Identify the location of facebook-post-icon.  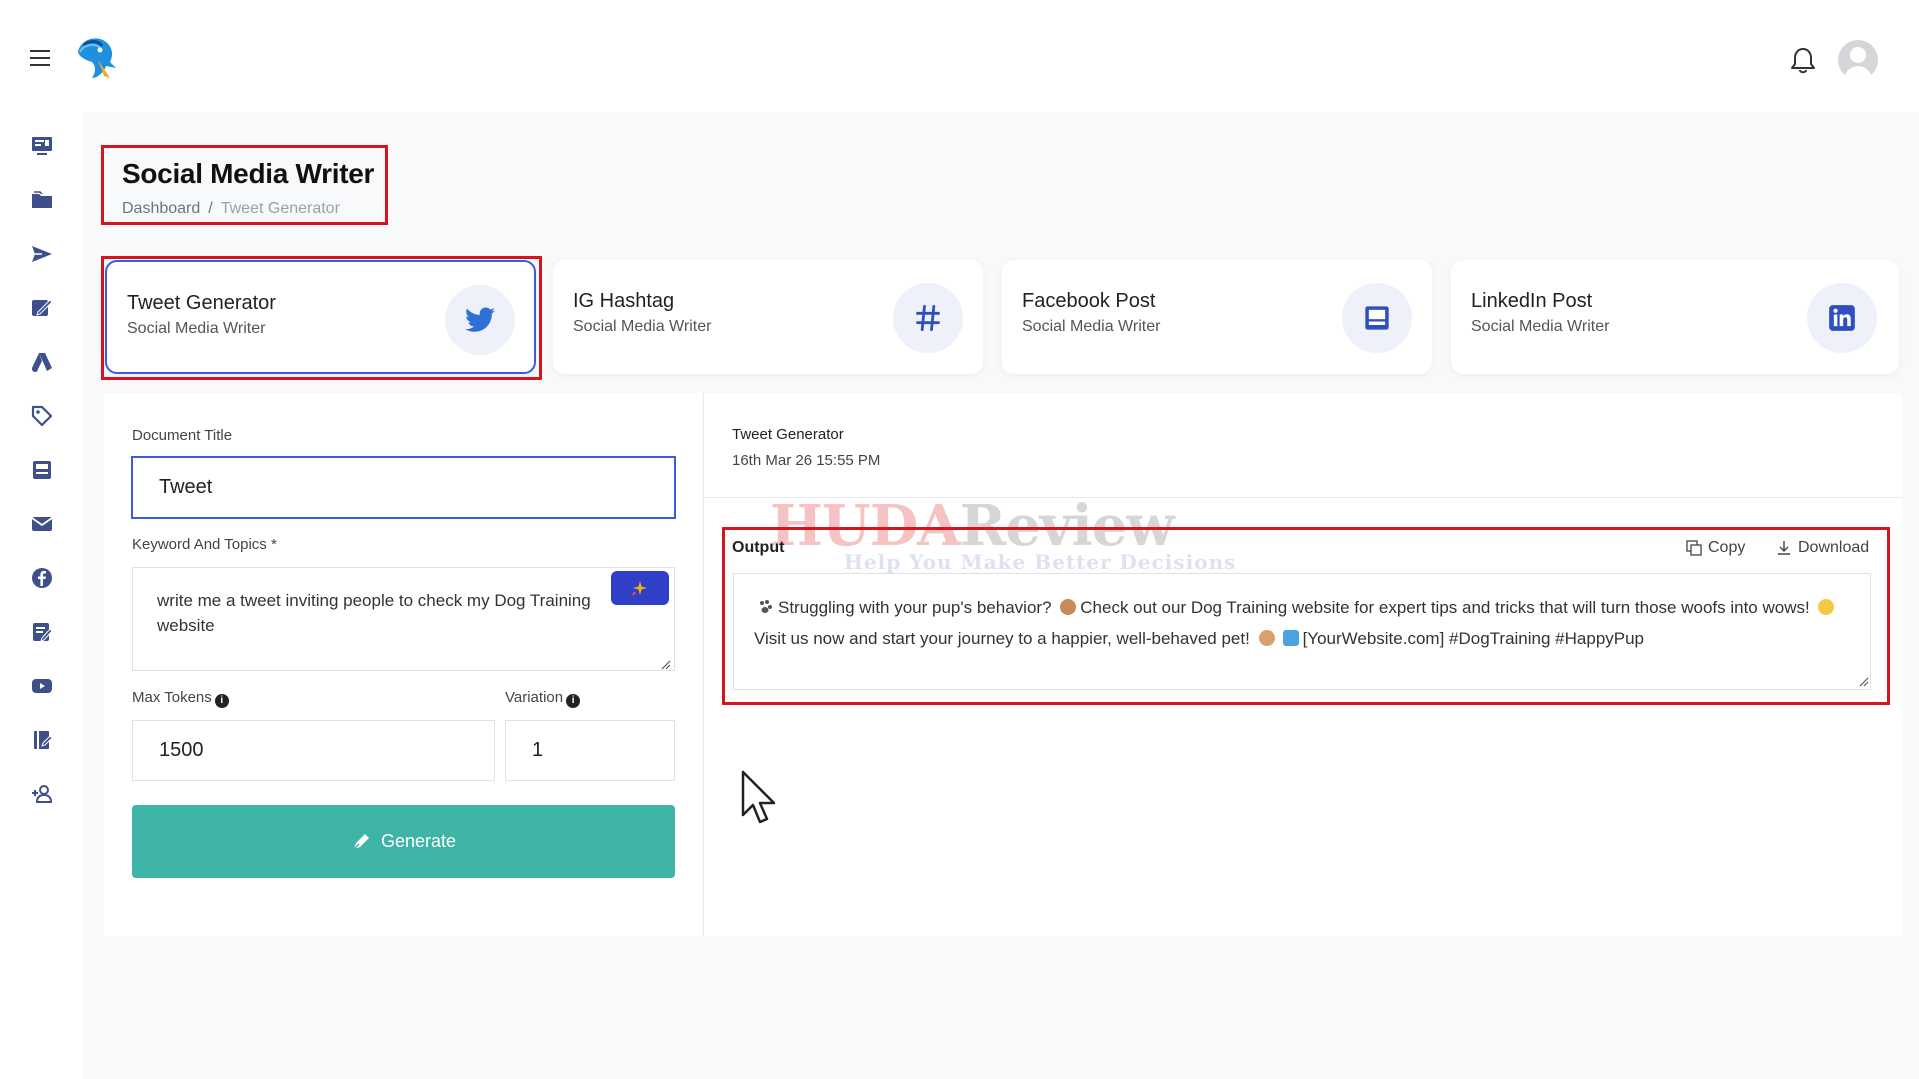
(1377, 318).